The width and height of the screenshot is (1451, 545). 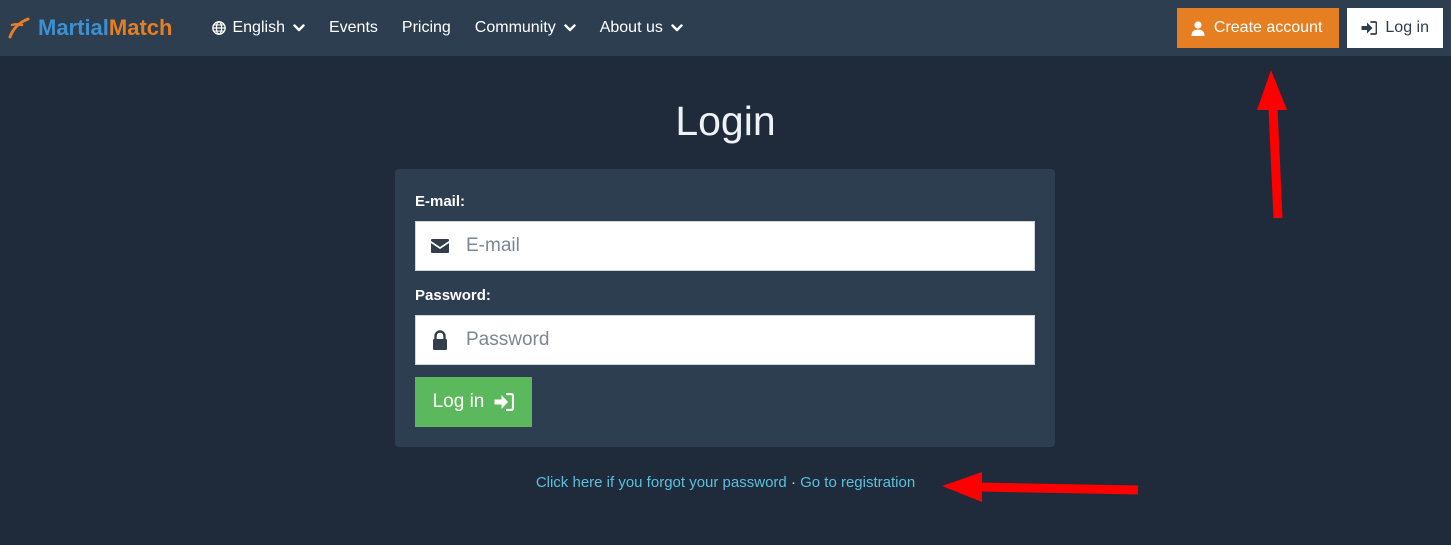 I want to click on brand-name-part1: Martial, so click(x=73, y=27).